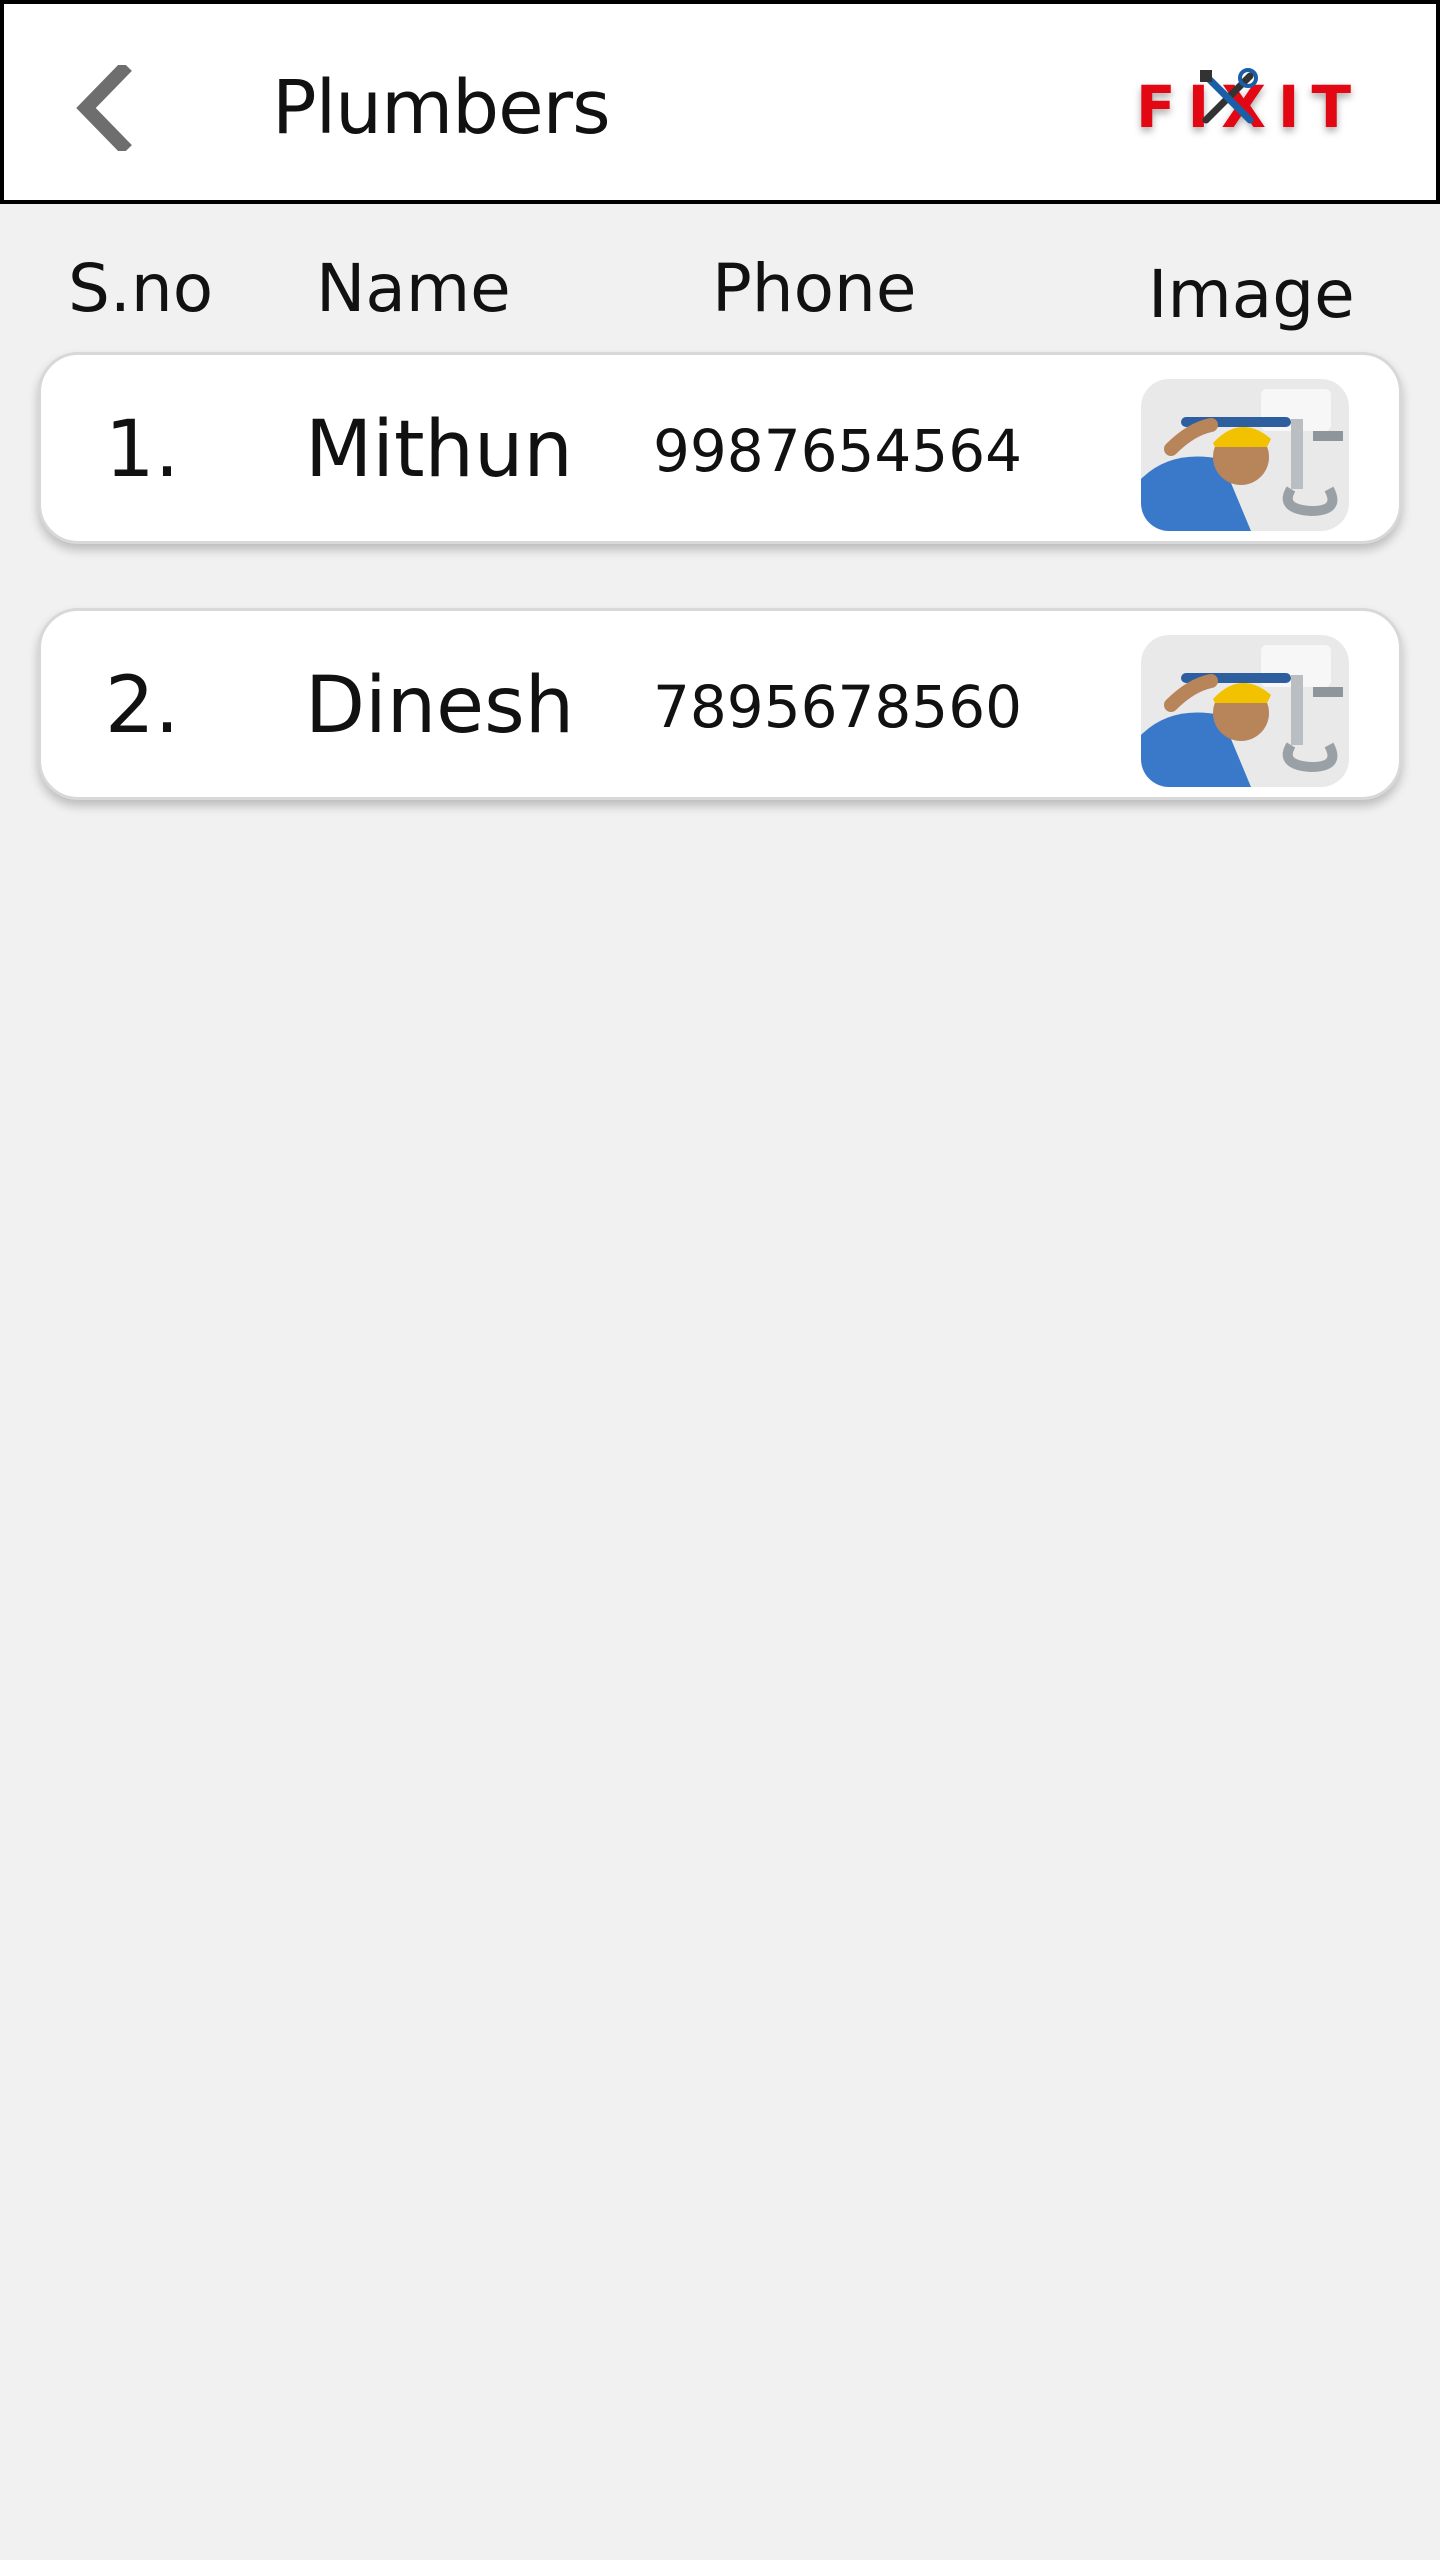 This screenshot has width=1440, height=2560. I want to click on fixit-logo: FIXIT, so click(1243, 105).